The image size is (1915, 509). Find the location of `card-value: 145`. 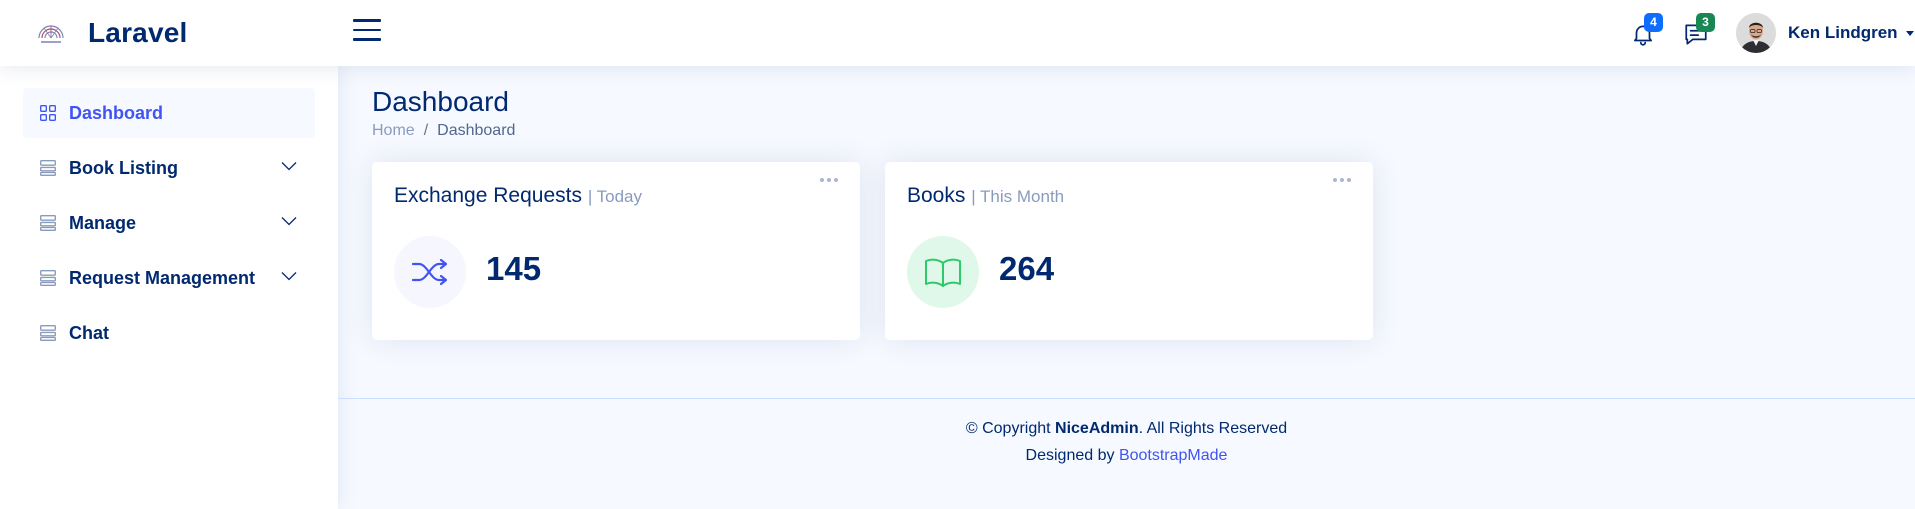

card-value: 145 is located at coordinates (514, 268).